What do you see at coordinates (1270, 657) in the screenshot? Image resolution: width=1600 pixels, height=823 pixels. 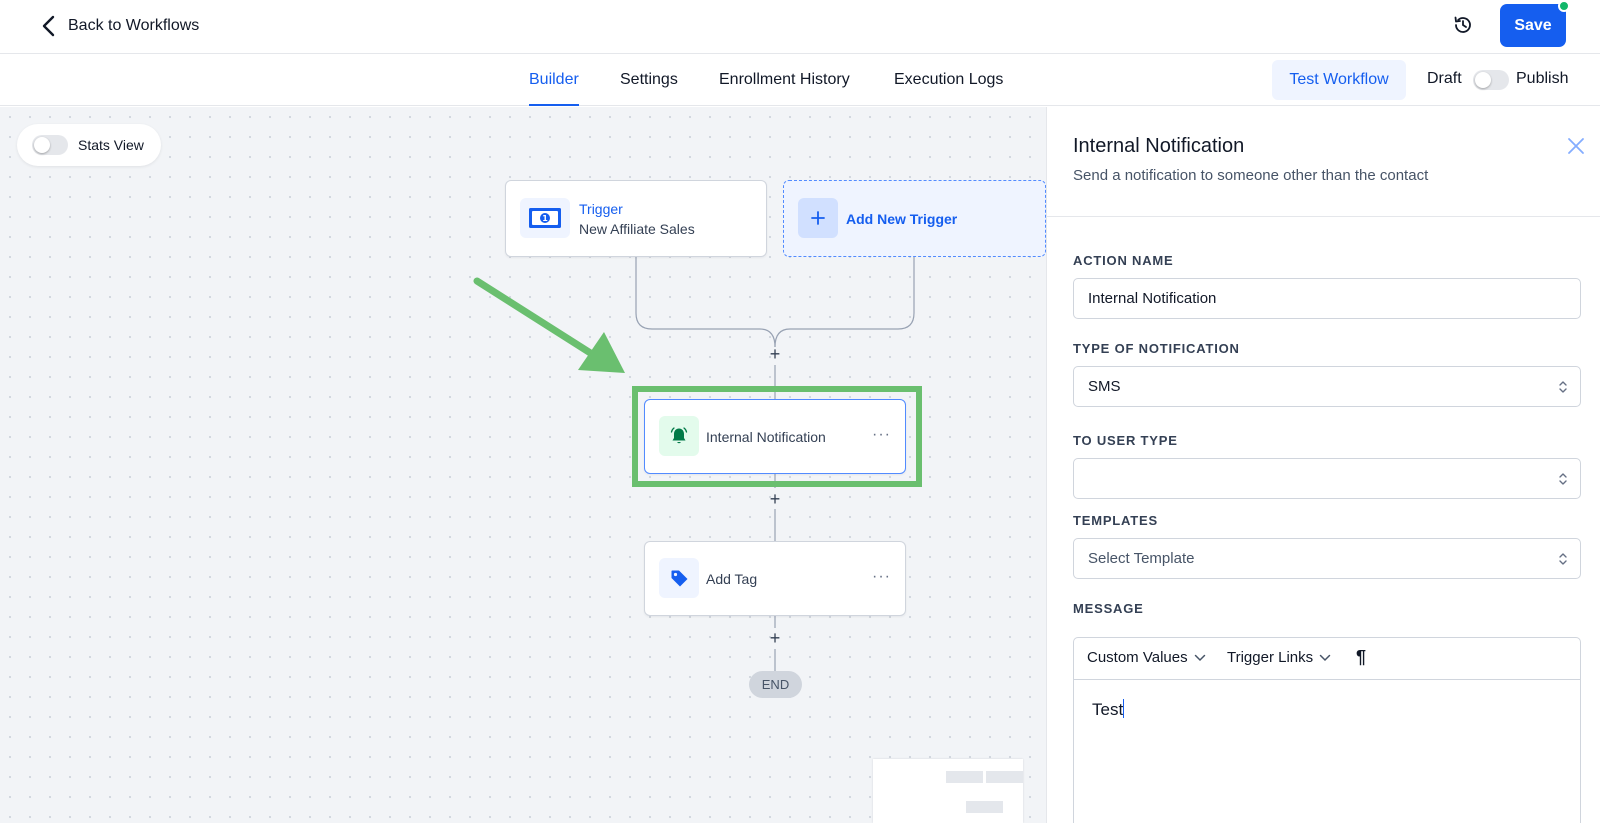 I see `trigger-links-label: Trigger Links` at bounding box center [1270, 657].